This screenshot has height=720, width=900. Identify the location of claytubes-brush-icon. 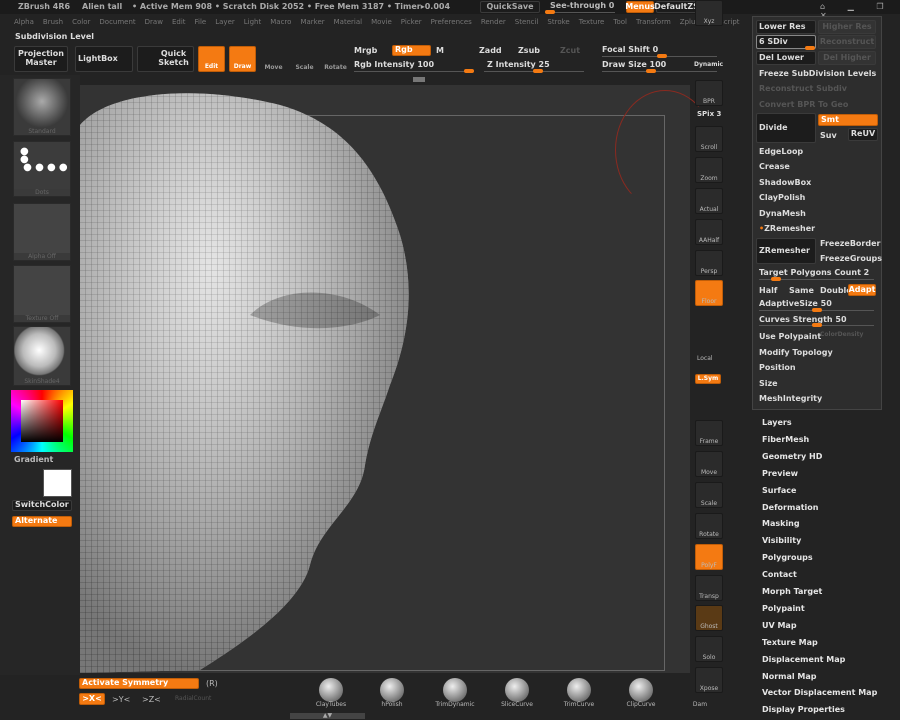
(331, 690).